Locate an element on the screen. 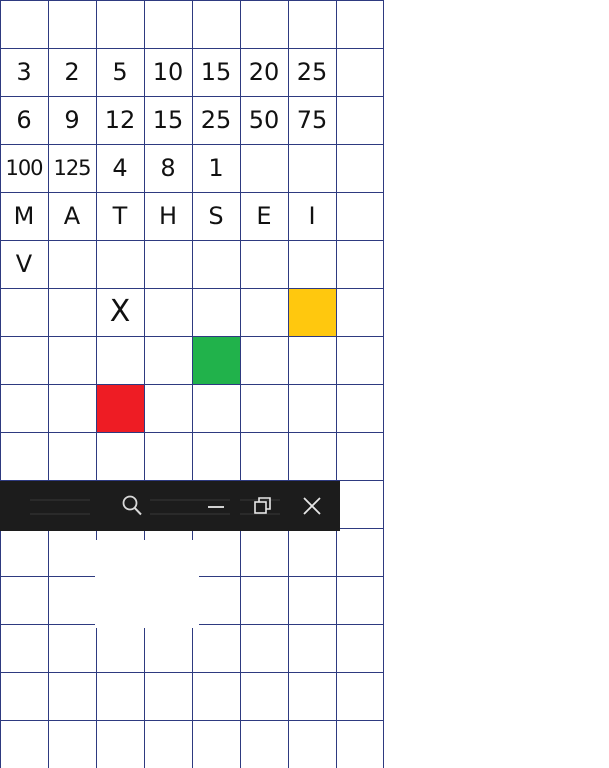 The image size is (609, 768). restore-button is located at coordinates (263, 506).